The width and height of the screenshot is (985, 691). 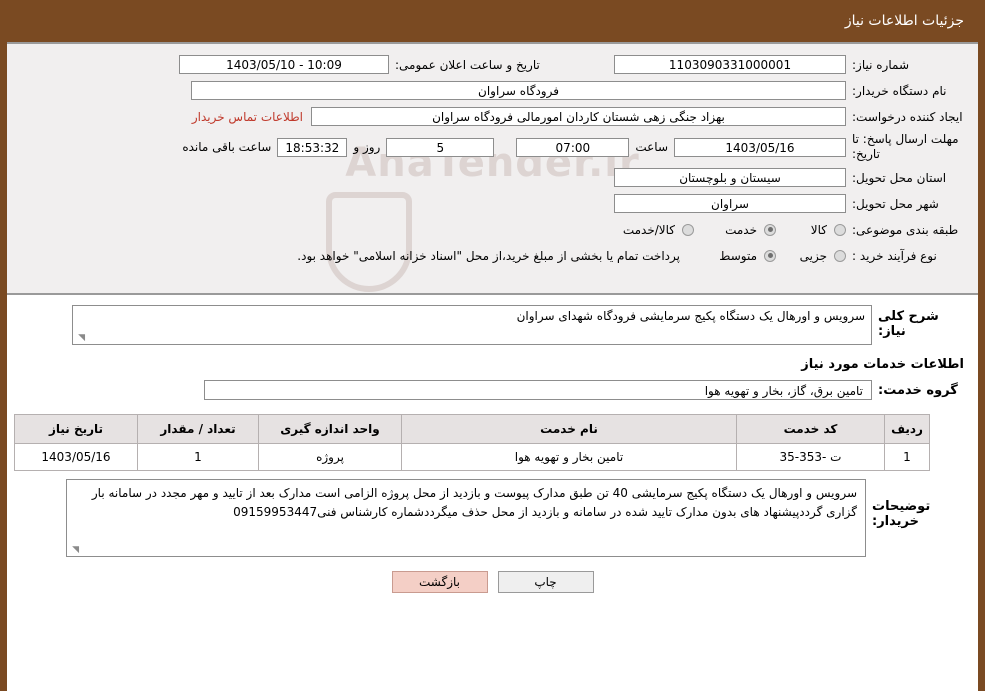 I want to click on deadline-date-value: 1403/05/16, so click(x=760, y=147).